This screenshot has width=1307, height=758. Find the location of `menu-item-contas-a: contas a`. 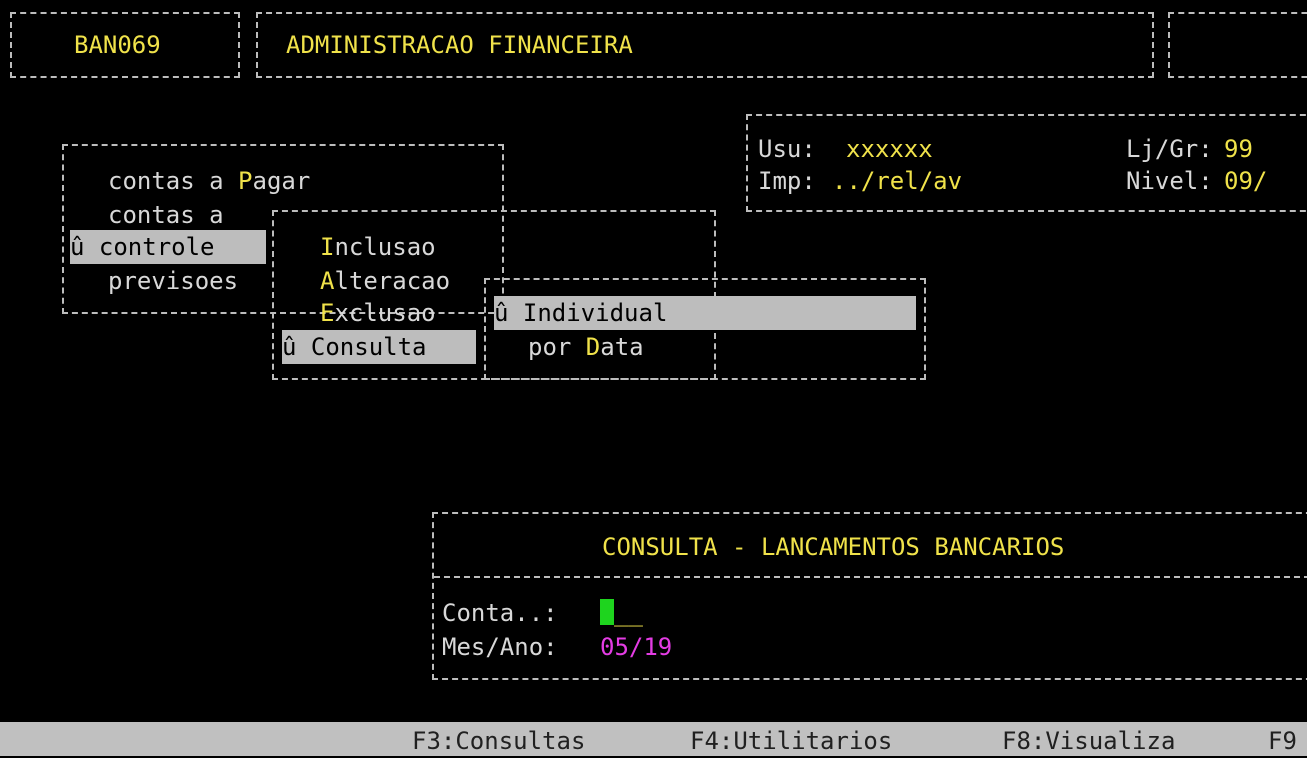

menu-item-contas-a: contas a is located at coordinates (166, 215).